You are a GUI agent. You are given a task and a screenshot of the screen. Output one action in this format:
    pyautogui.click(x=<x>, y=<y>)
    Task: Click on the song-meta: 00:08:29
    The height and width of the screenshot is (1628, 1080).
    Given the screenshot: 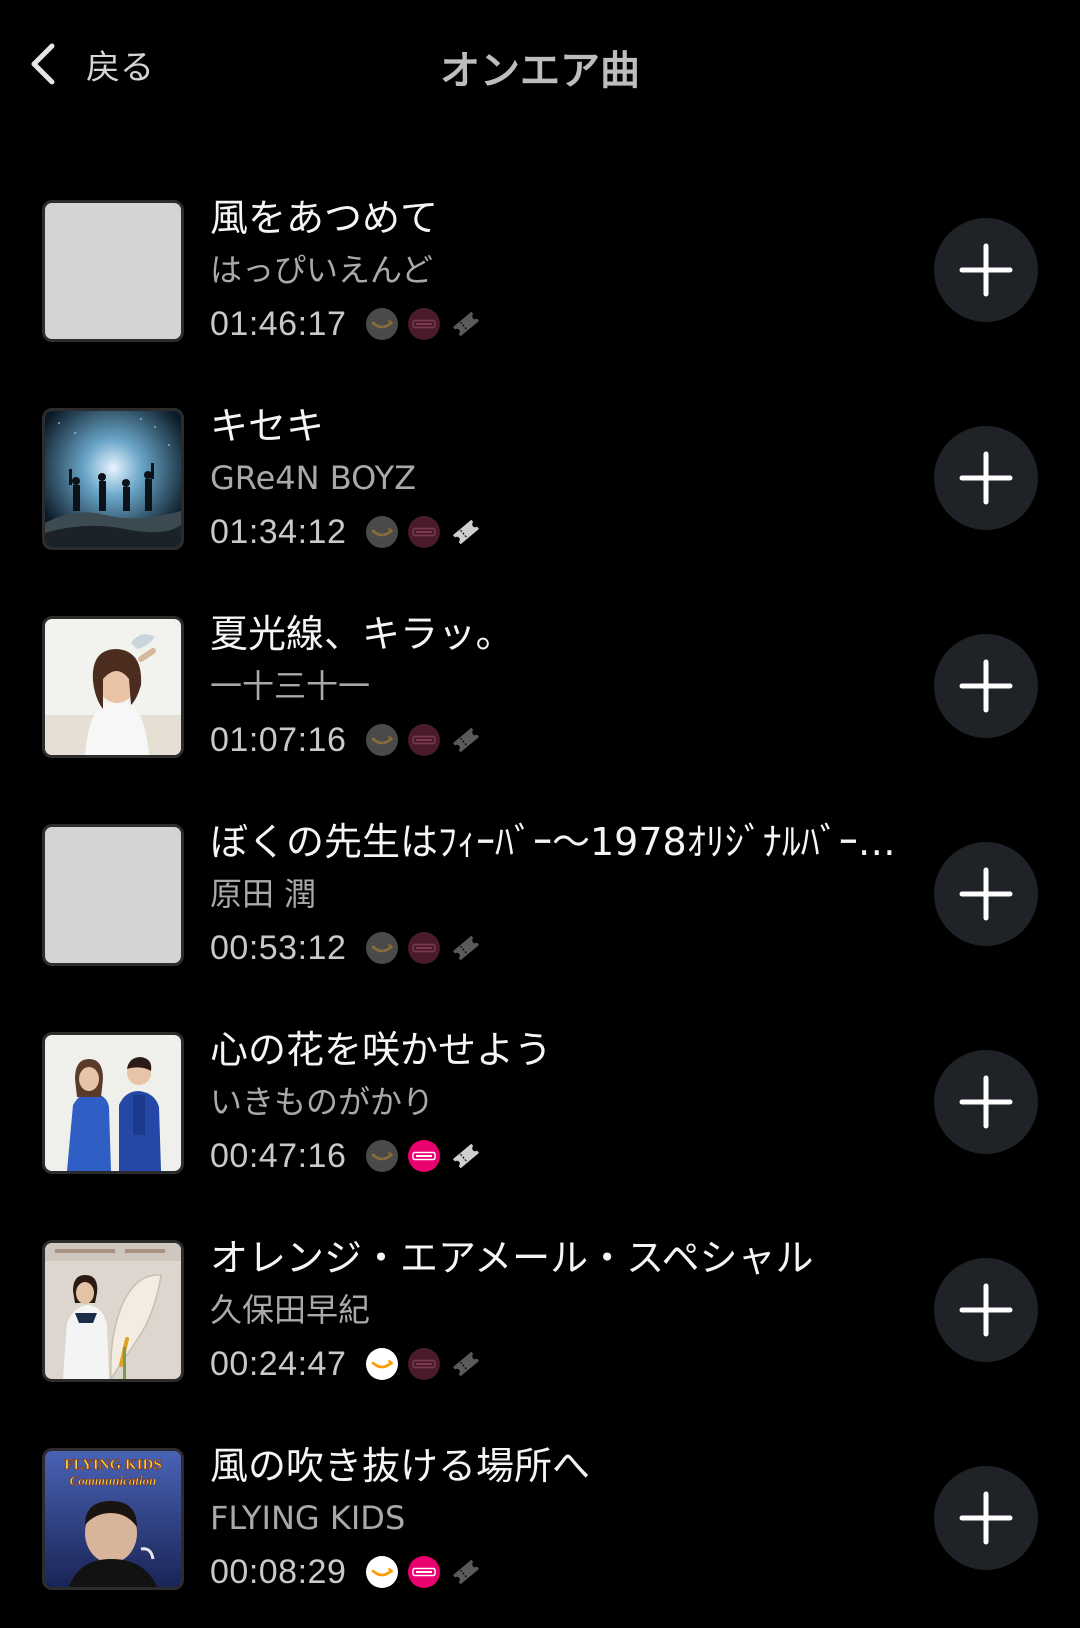 What is the action you would take?
    pyautogui.click(x=560, y=1572)
    